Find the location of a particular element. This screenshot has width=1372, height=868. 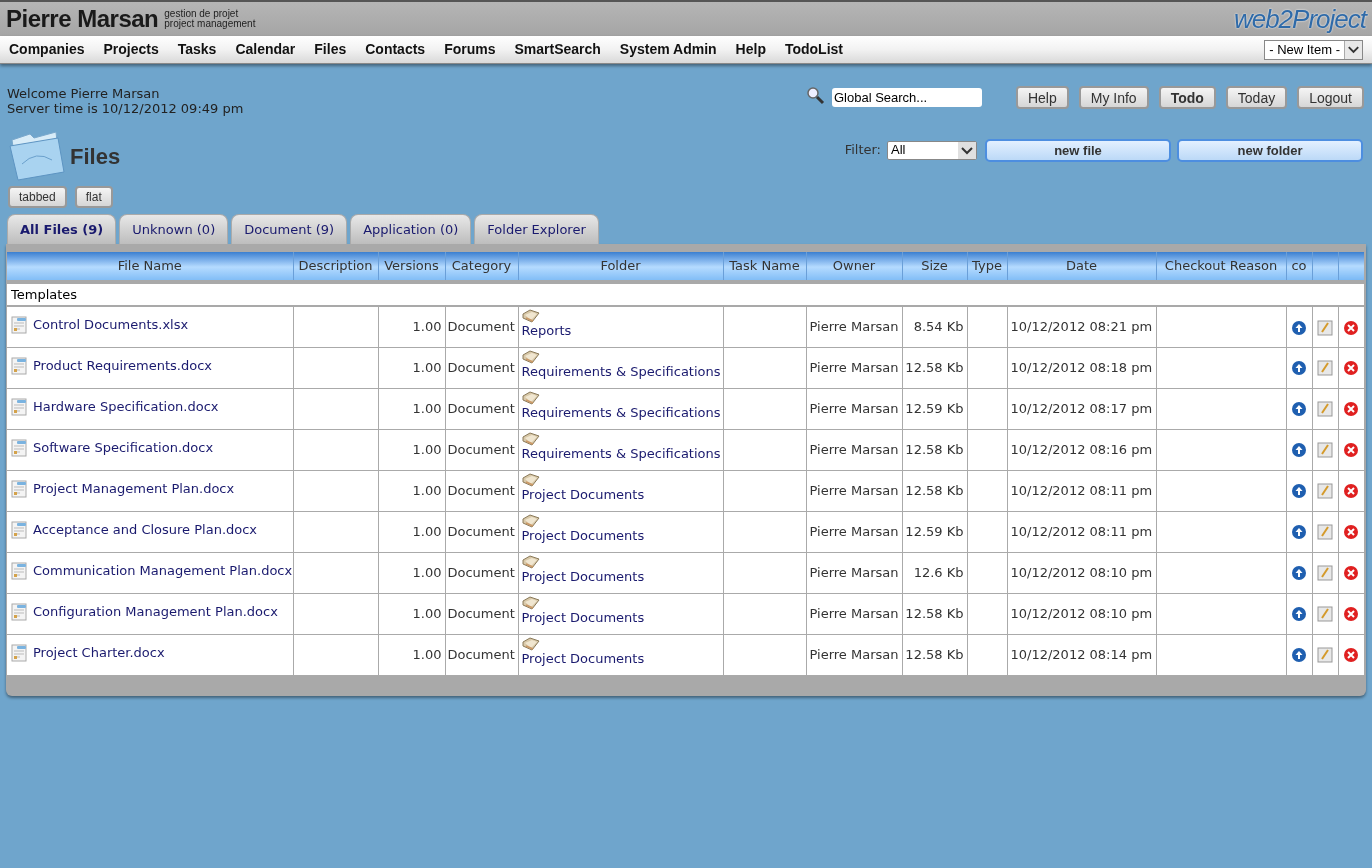

file-link: Control Documents.xlsx is located at coordinates (111, 325).